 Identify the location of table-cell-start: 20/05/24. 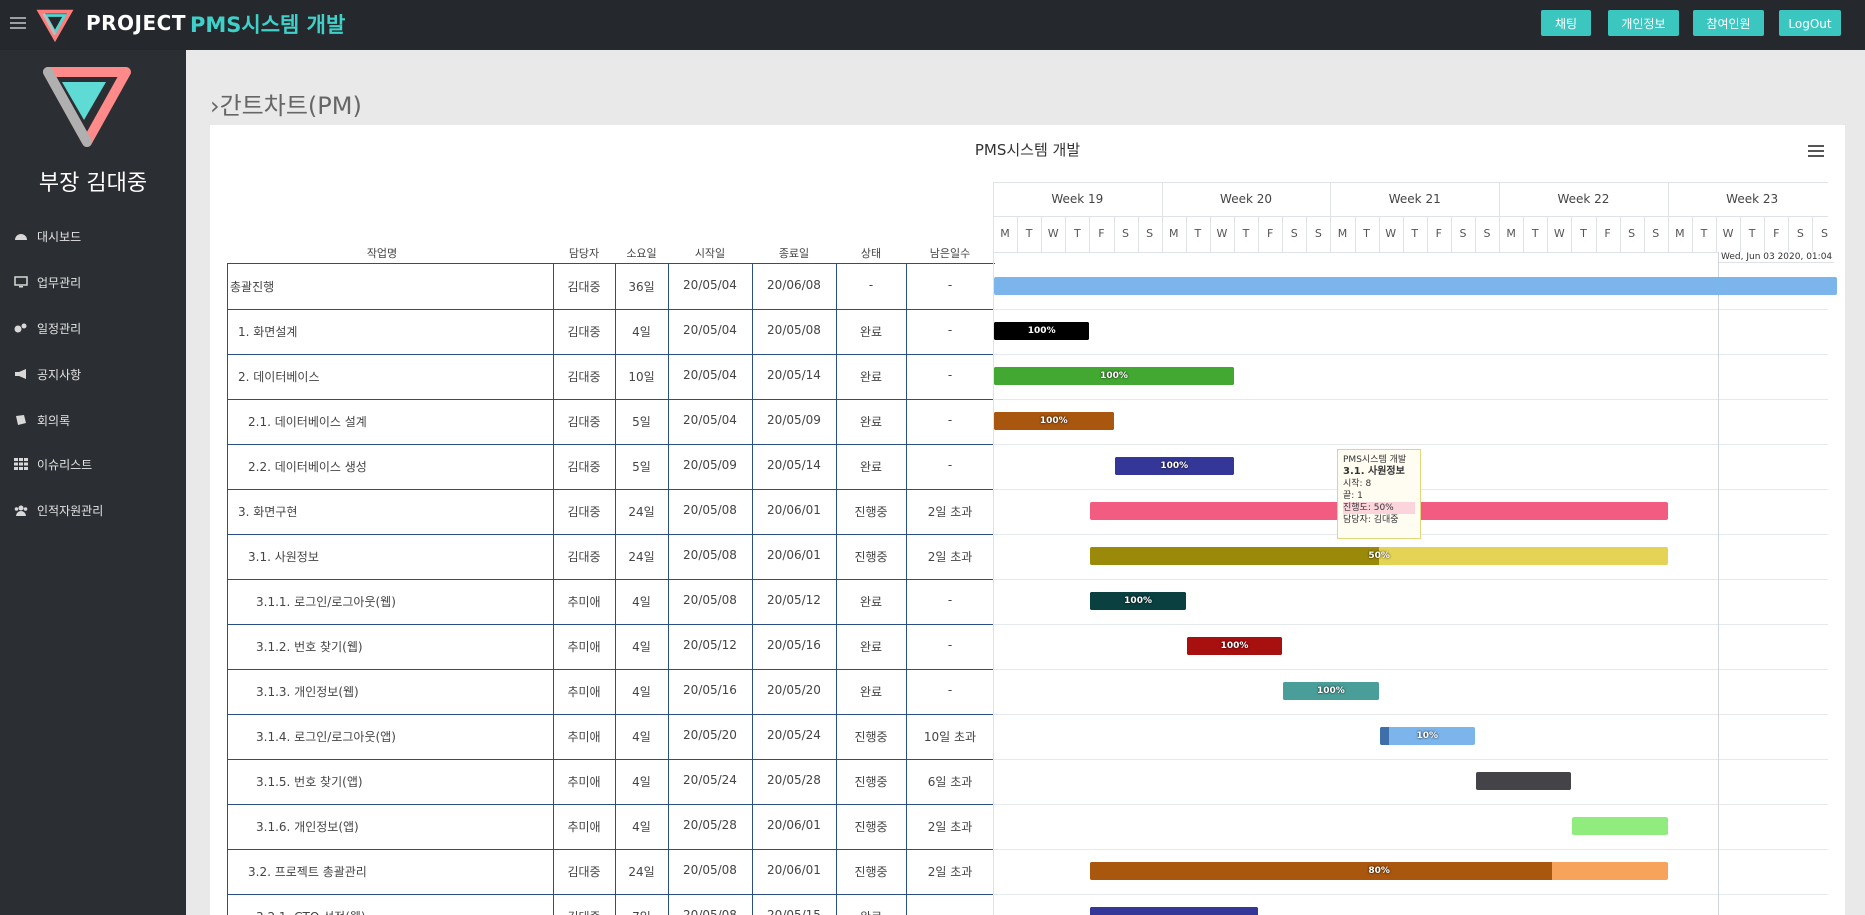
(710, 780).